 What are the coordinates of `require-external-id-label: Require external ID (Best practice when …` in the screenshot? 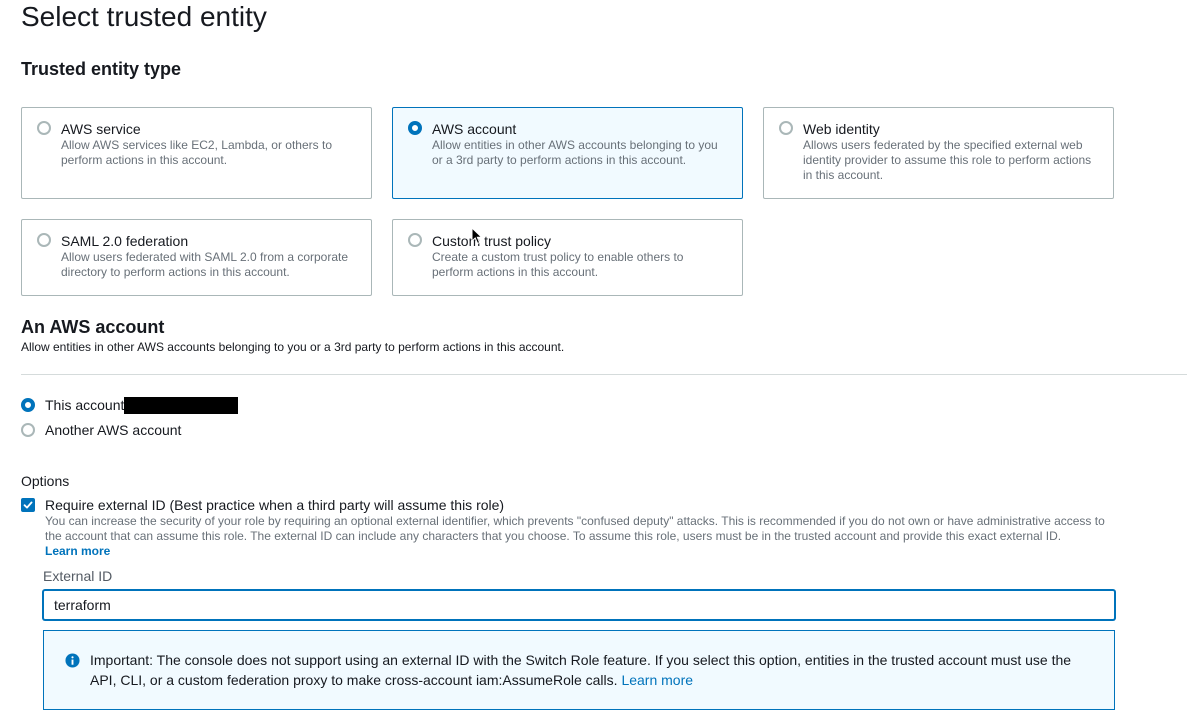 It's located at (274, 505).